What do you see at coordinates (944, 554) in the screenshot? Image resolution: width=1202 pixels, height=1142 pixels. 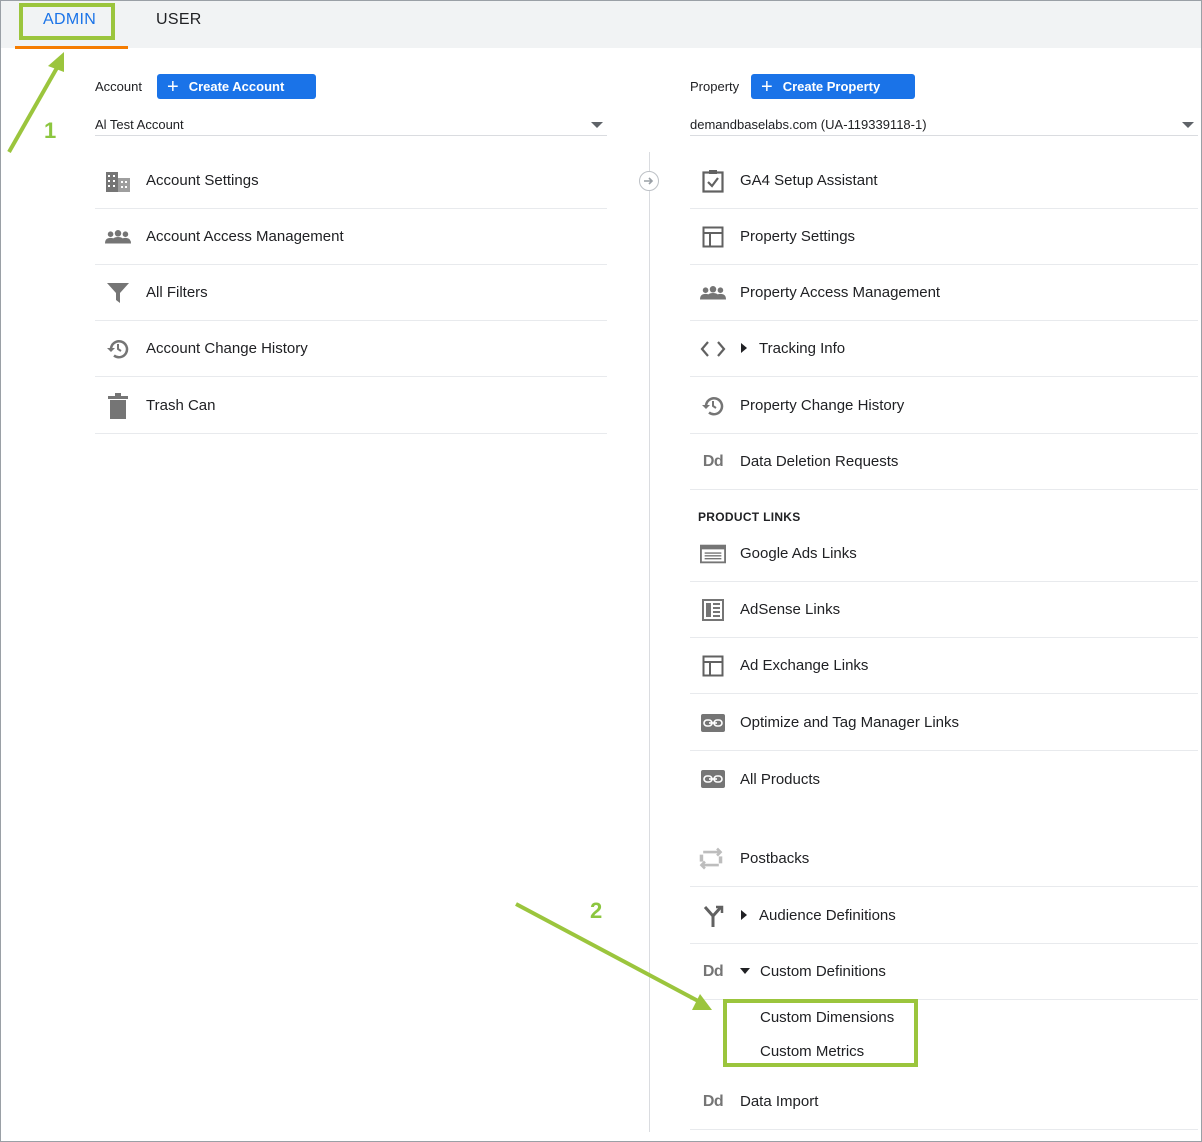 I see `menu-google-ads-links: Google Ads Links` at bounding box center [944, 554].